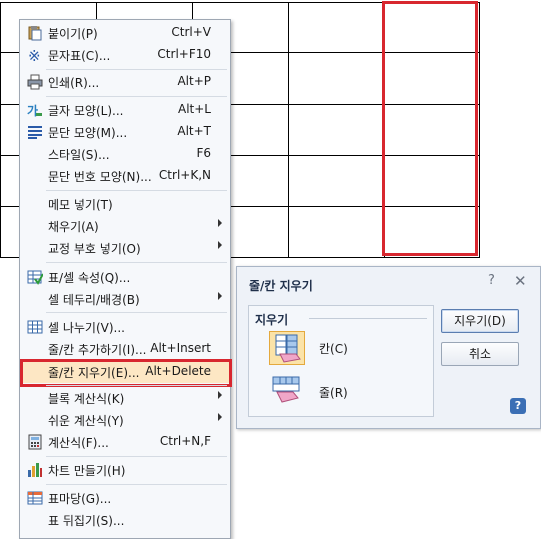 This screenshot has height=539, width=541. Describe the element at coordinates (35, 442) in the screenshot. I see `formula-icon` at that location.